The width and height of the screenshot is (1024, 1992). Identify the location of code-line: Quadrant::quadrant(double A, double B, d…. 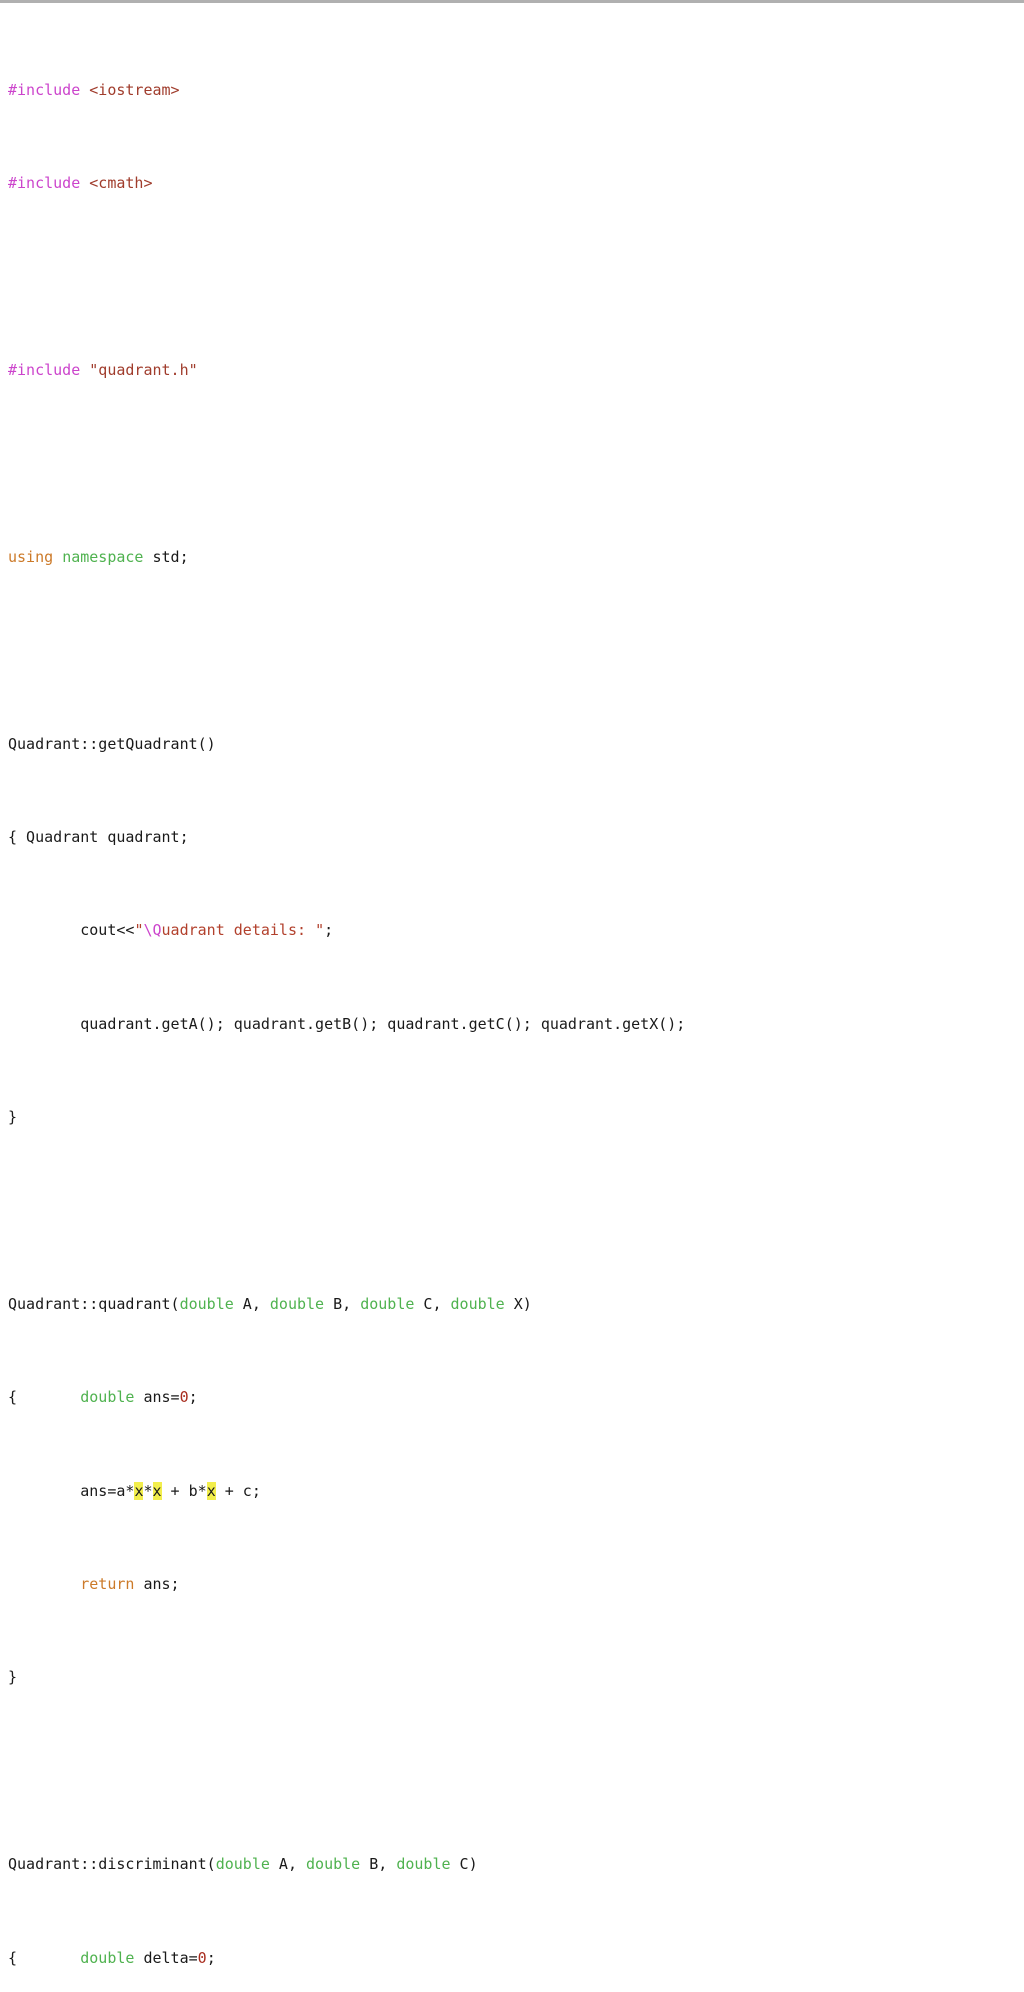
(516, 1304).